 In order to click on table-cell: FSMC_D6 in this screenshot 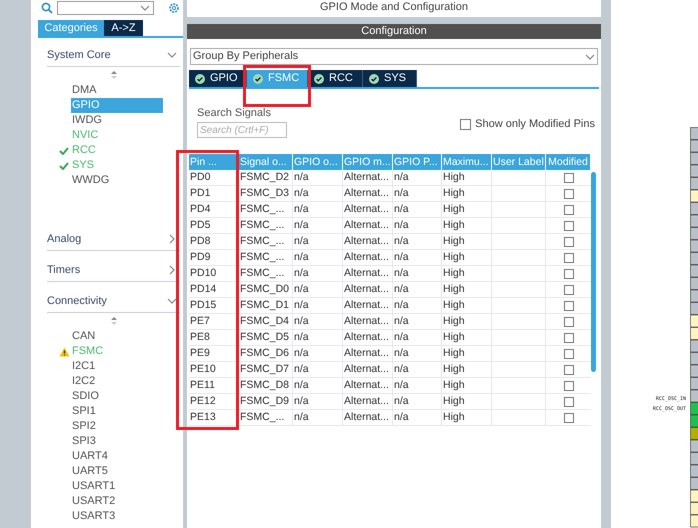, I will do `click(266, 353)`.